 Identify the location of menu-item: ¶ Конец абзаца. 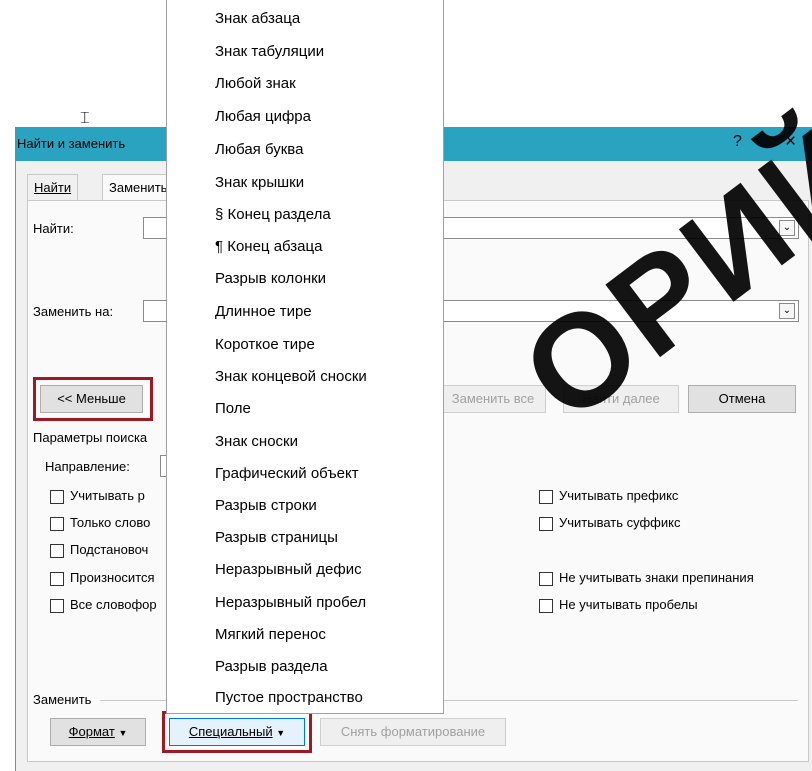
(268, 246).